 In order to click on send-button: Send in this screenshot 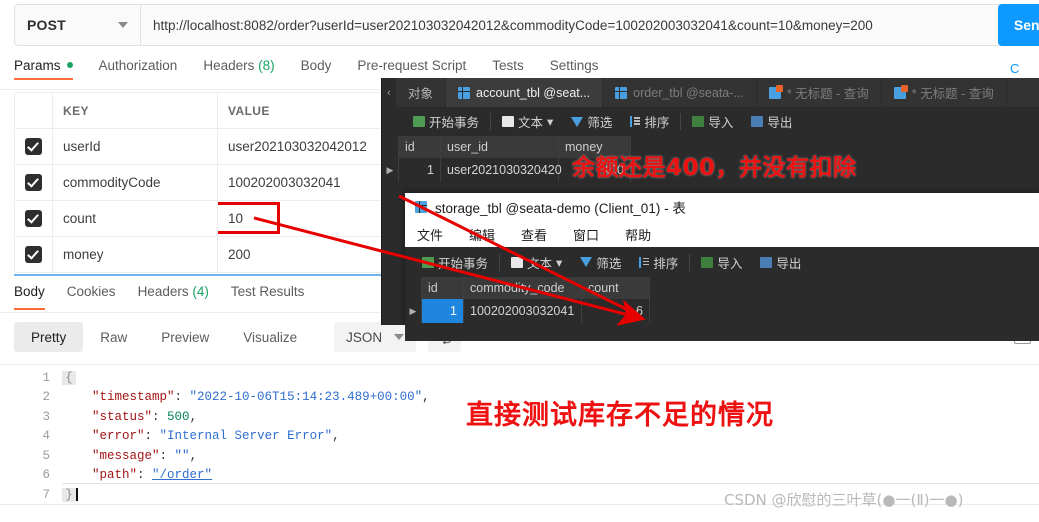, I will do `click(1018, 25)`.